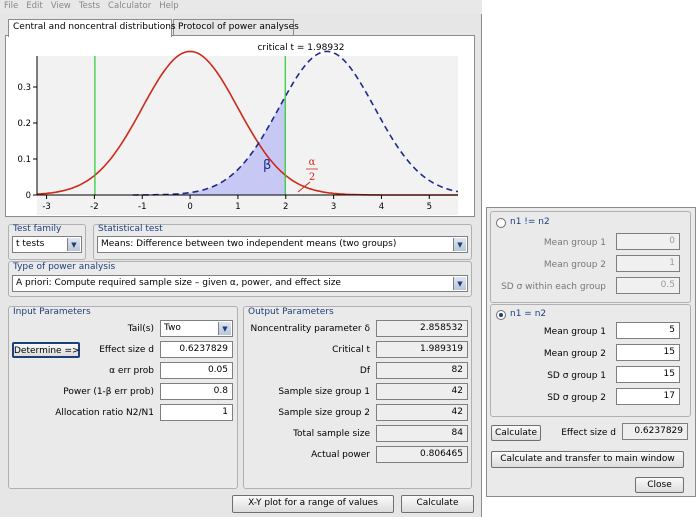 The width and height of the screenshot is (696, 517). What do you see at coordinates (364, 371) in the screenshot?
I see `output-label-df: Df` at bounding box center [364, 371].